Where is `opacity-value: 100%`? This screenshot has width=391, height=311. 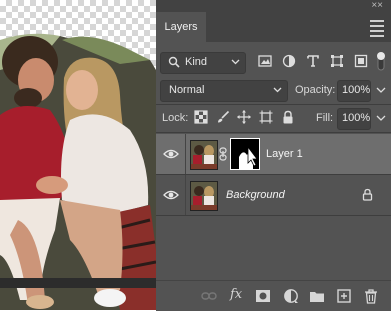
opacity-value: 100% is located at coordinates (356, 90).